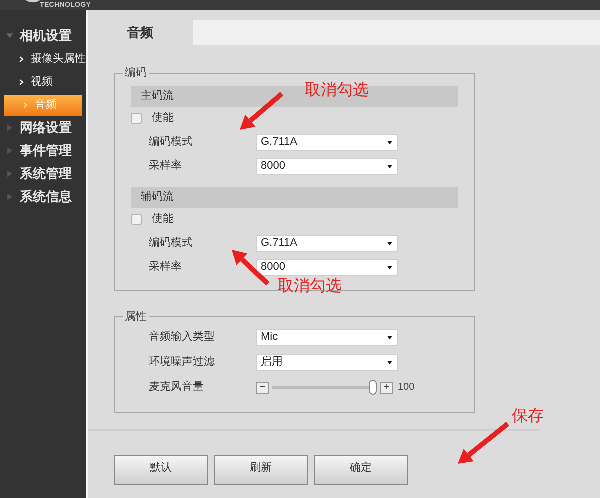  I want to click on sidebar-item: 系统信息, so click(43, 196).